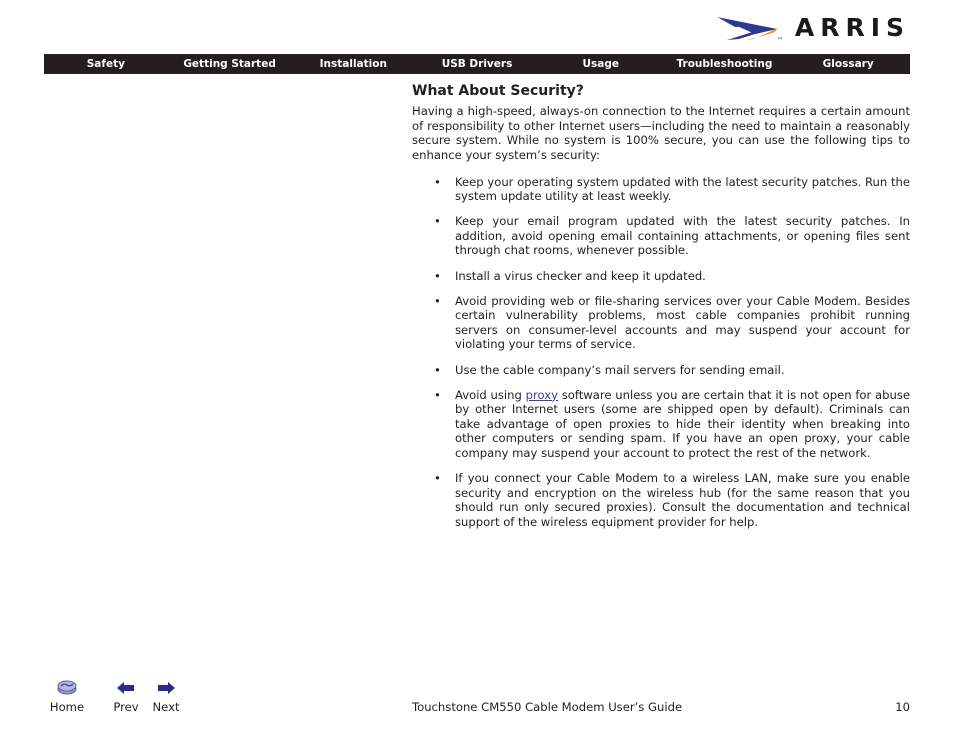 The height and width of the screenshot is (738, 954). I want to click on nav-item-glossary: Glossary, so click(848, 64).